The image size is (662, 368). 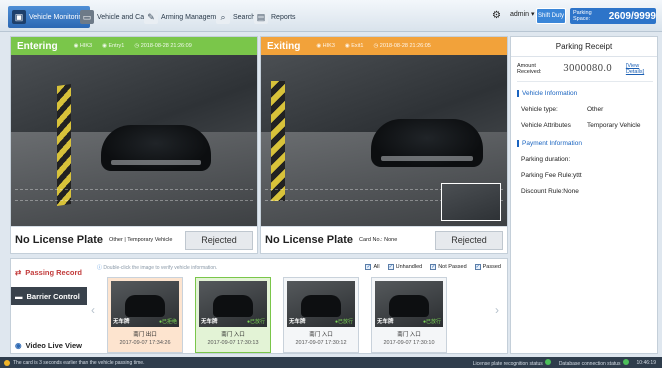 I want to click on shift-duty-button: Shift Duty, so click(x=551, y=16).